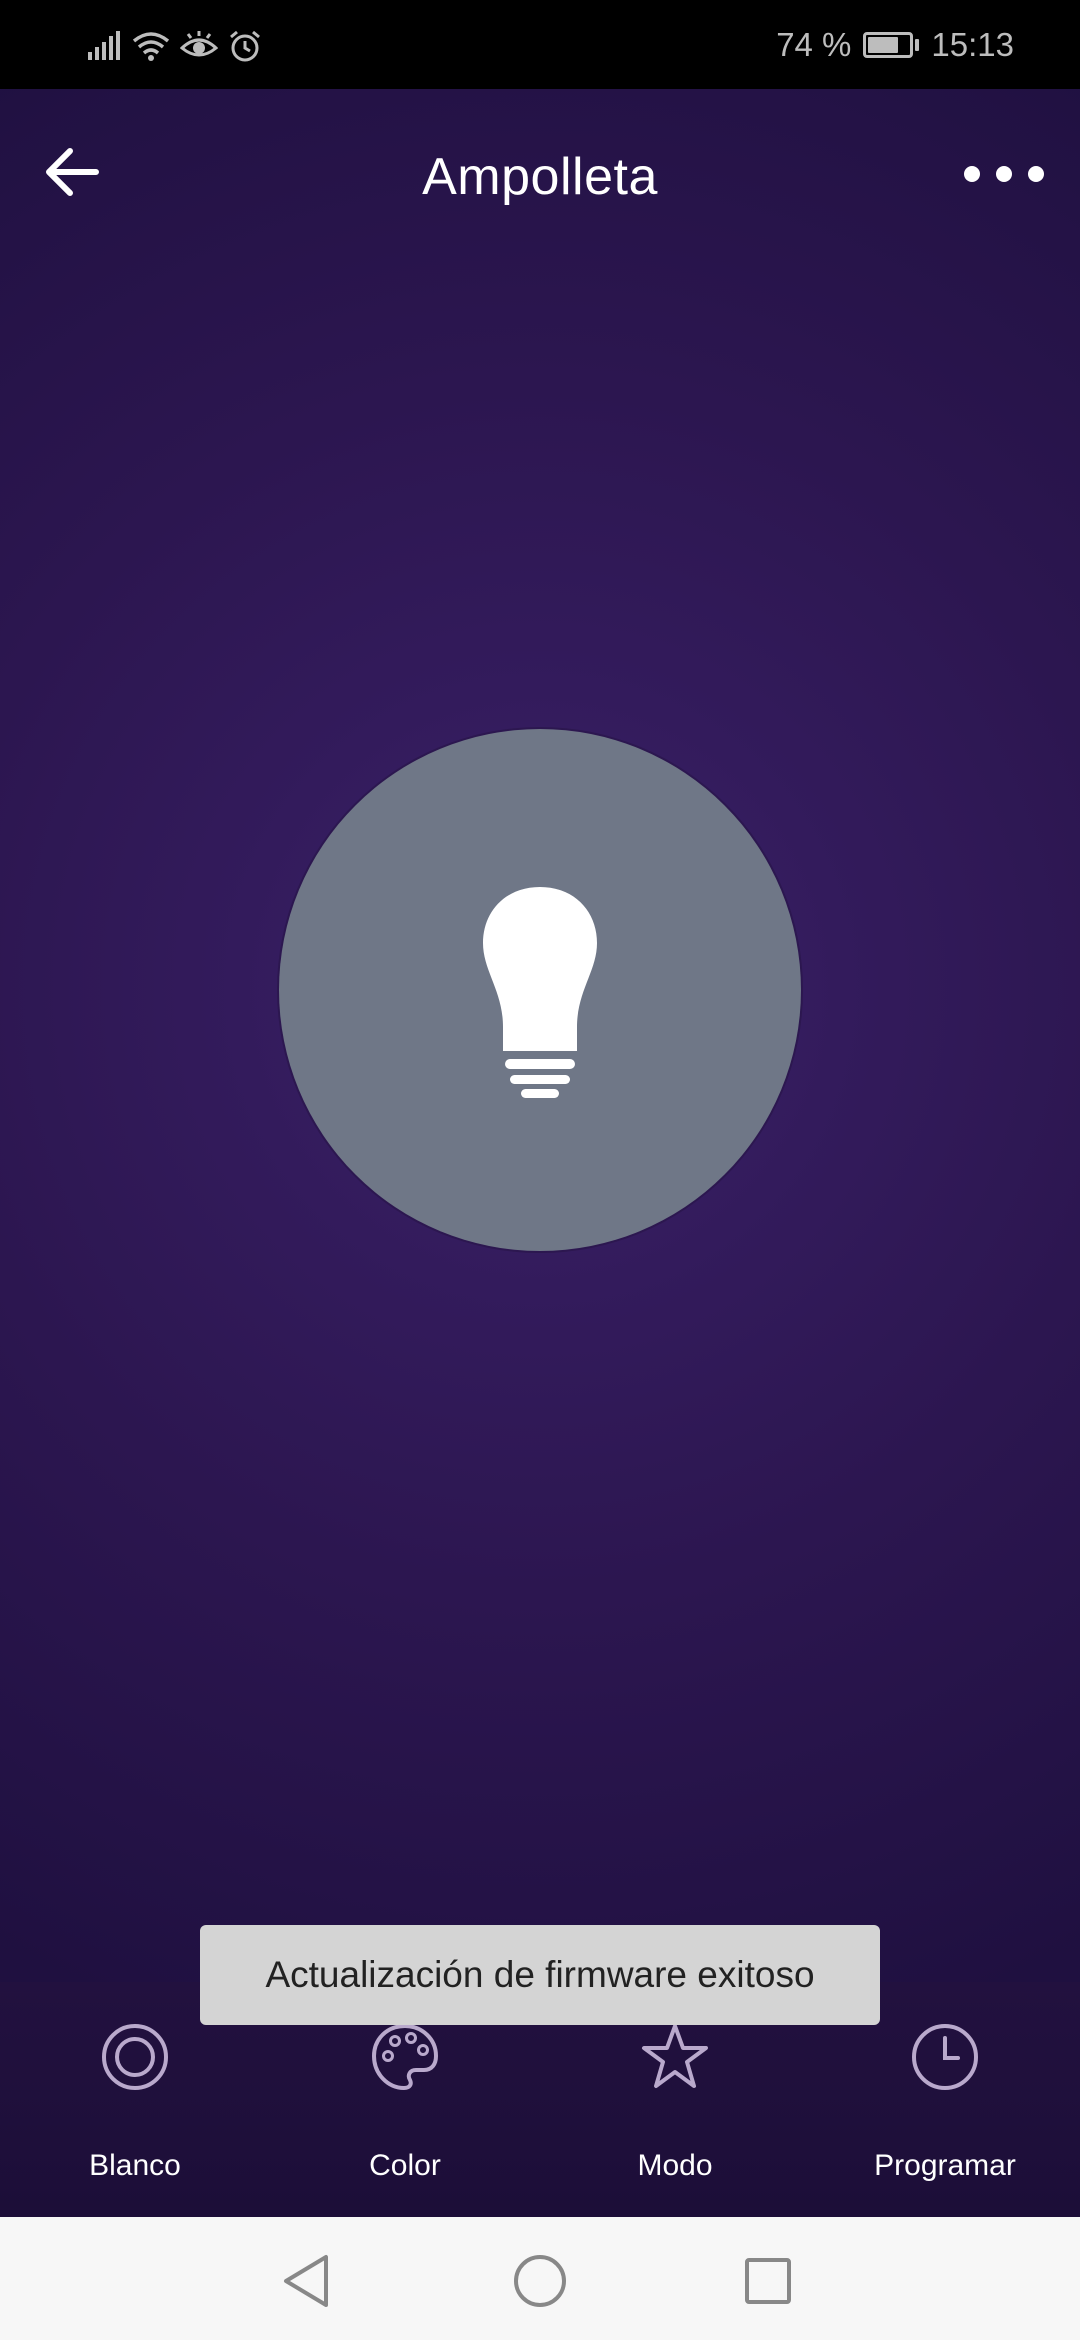 The height and width of the screenshot is (2340, 1080). What do you see at coordinates (135, 2057) in the screenshot?
I see `ring-icon` at bounding box center [135, 2057].